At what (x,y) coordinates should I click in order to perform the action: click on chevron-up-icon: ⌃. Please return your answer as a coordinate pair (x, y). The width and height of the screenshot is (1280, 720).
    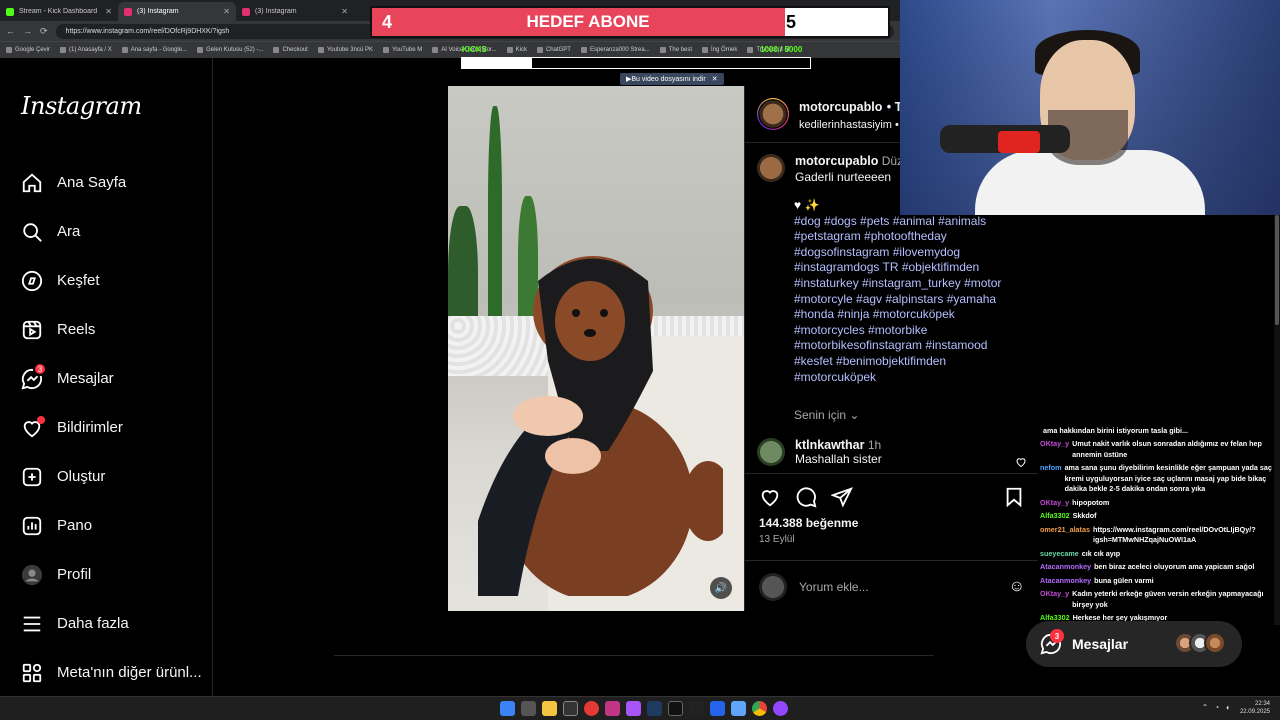
    Looking at the image, I should click on (1205, 707).